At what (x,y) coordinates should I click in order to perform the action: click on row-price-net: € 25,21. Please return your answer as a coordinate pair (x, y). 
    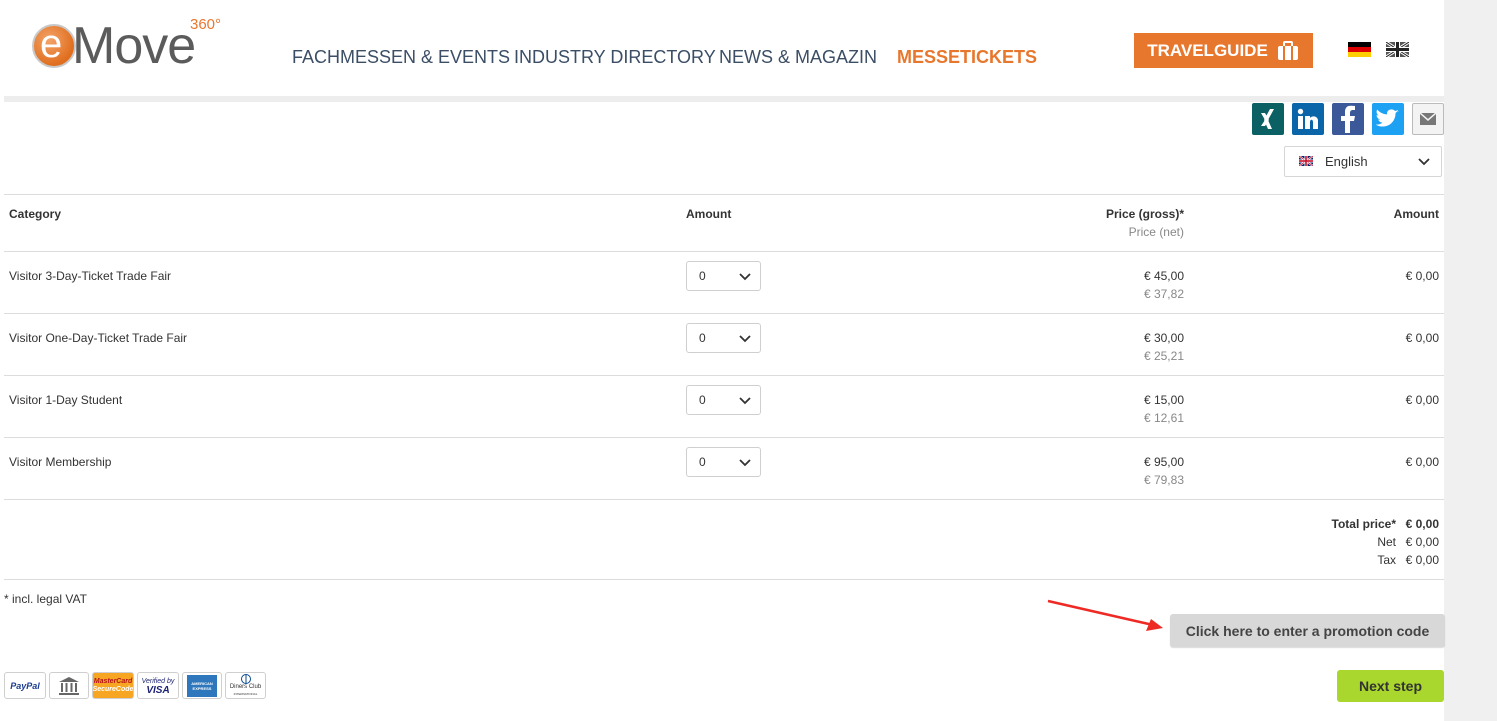
    Looking at the image, I should click on (1163, 356).